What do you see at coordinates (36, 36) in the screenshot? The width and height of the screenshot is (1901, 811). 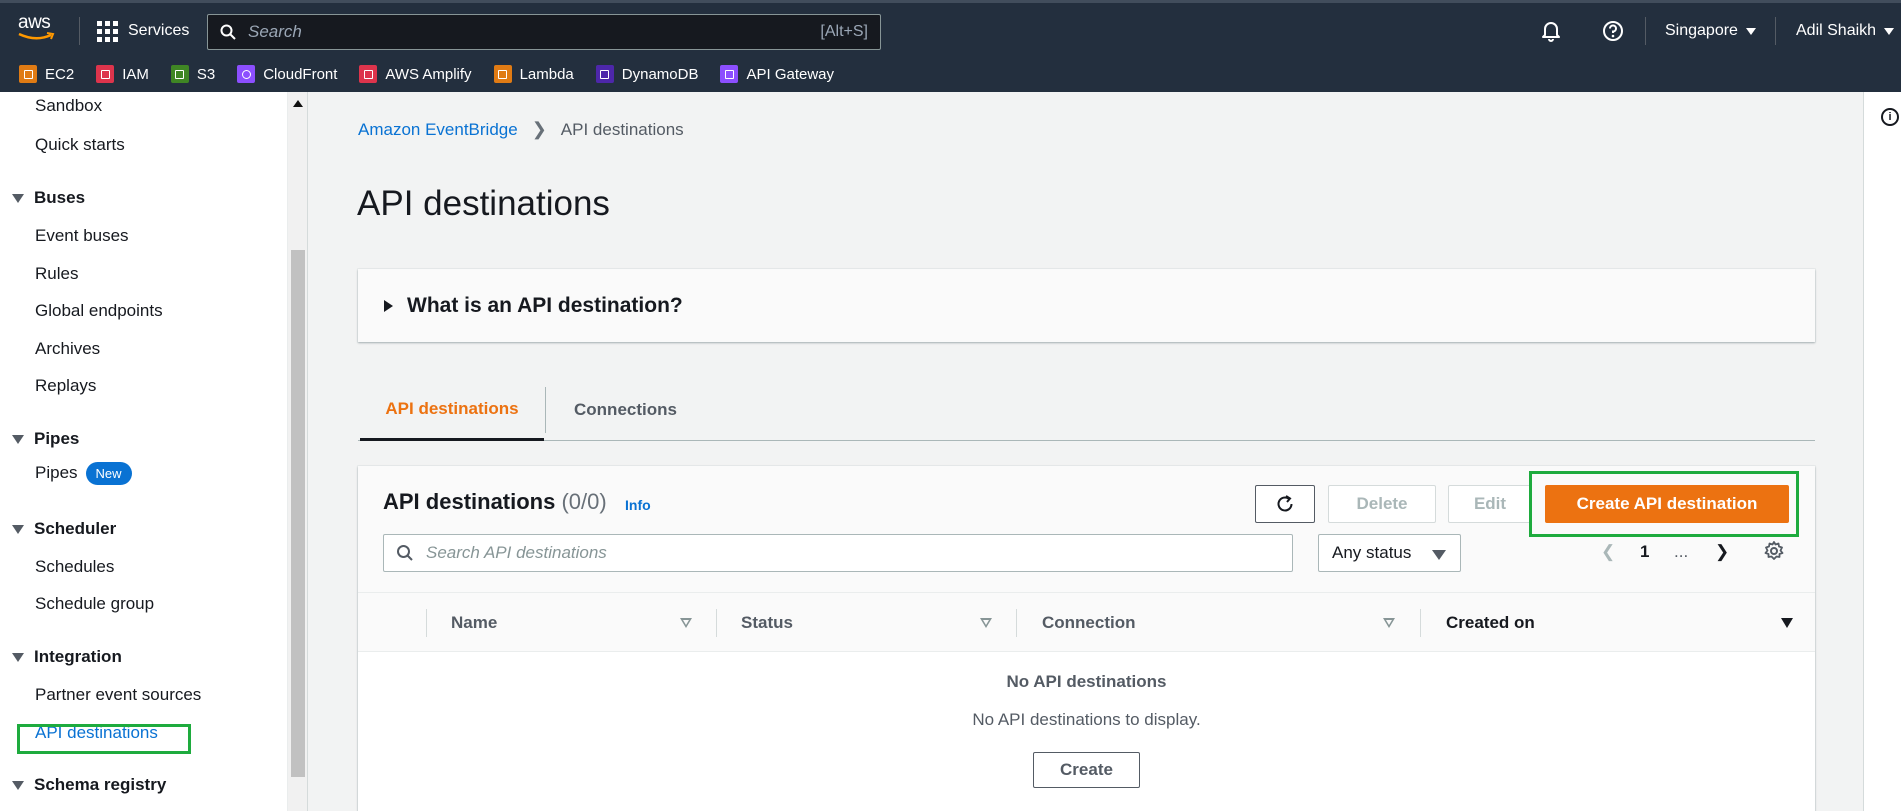 I see `aws-smile-icon` at bounding box center [36, 36].